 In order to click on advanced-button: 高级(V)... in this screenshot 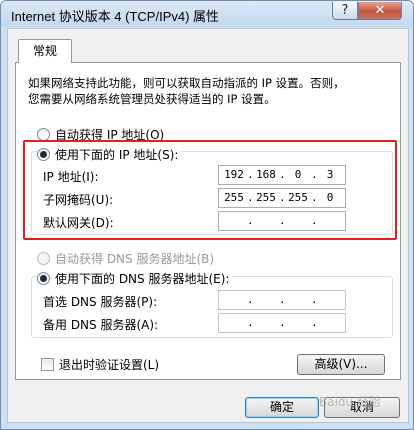, I will do `click(341, 364)`.